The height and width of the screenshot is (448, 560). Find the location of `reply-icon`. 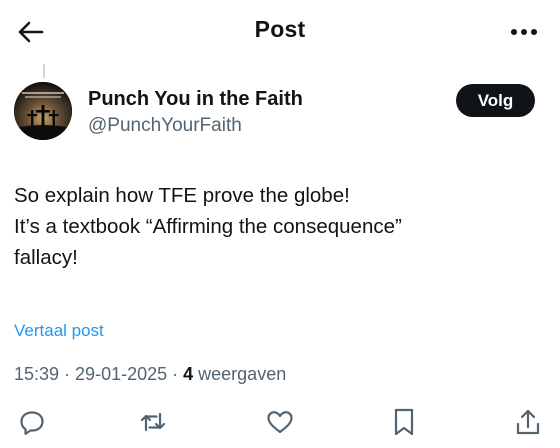

reply-icon is located at coordinates (32, 422).